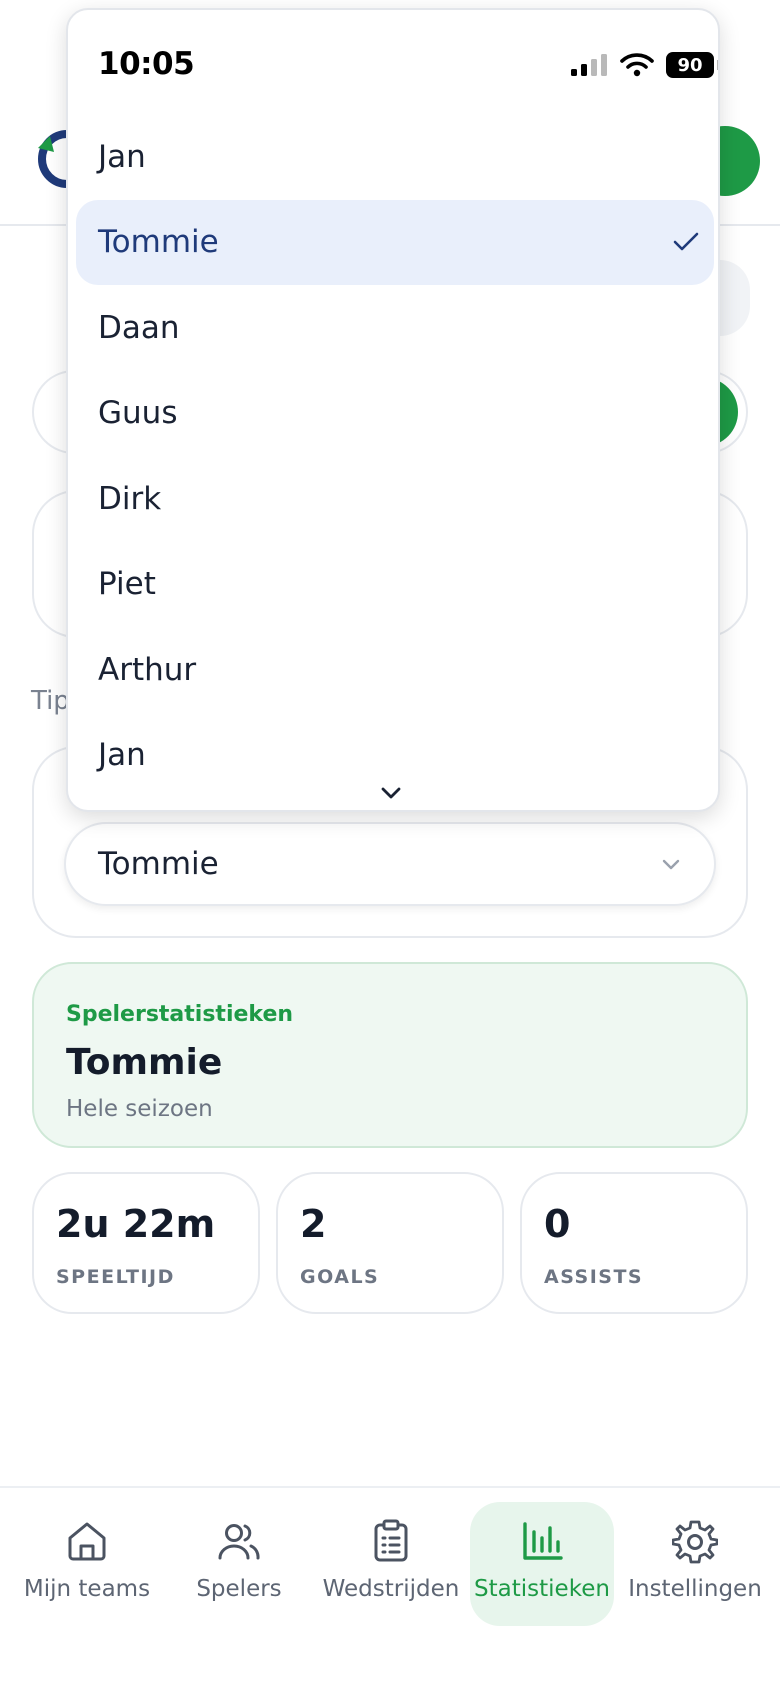  What do you see at coordinates (390, 864) in the screenshot?
I see `player-select: Tommie` at bounding box center [390, 864].